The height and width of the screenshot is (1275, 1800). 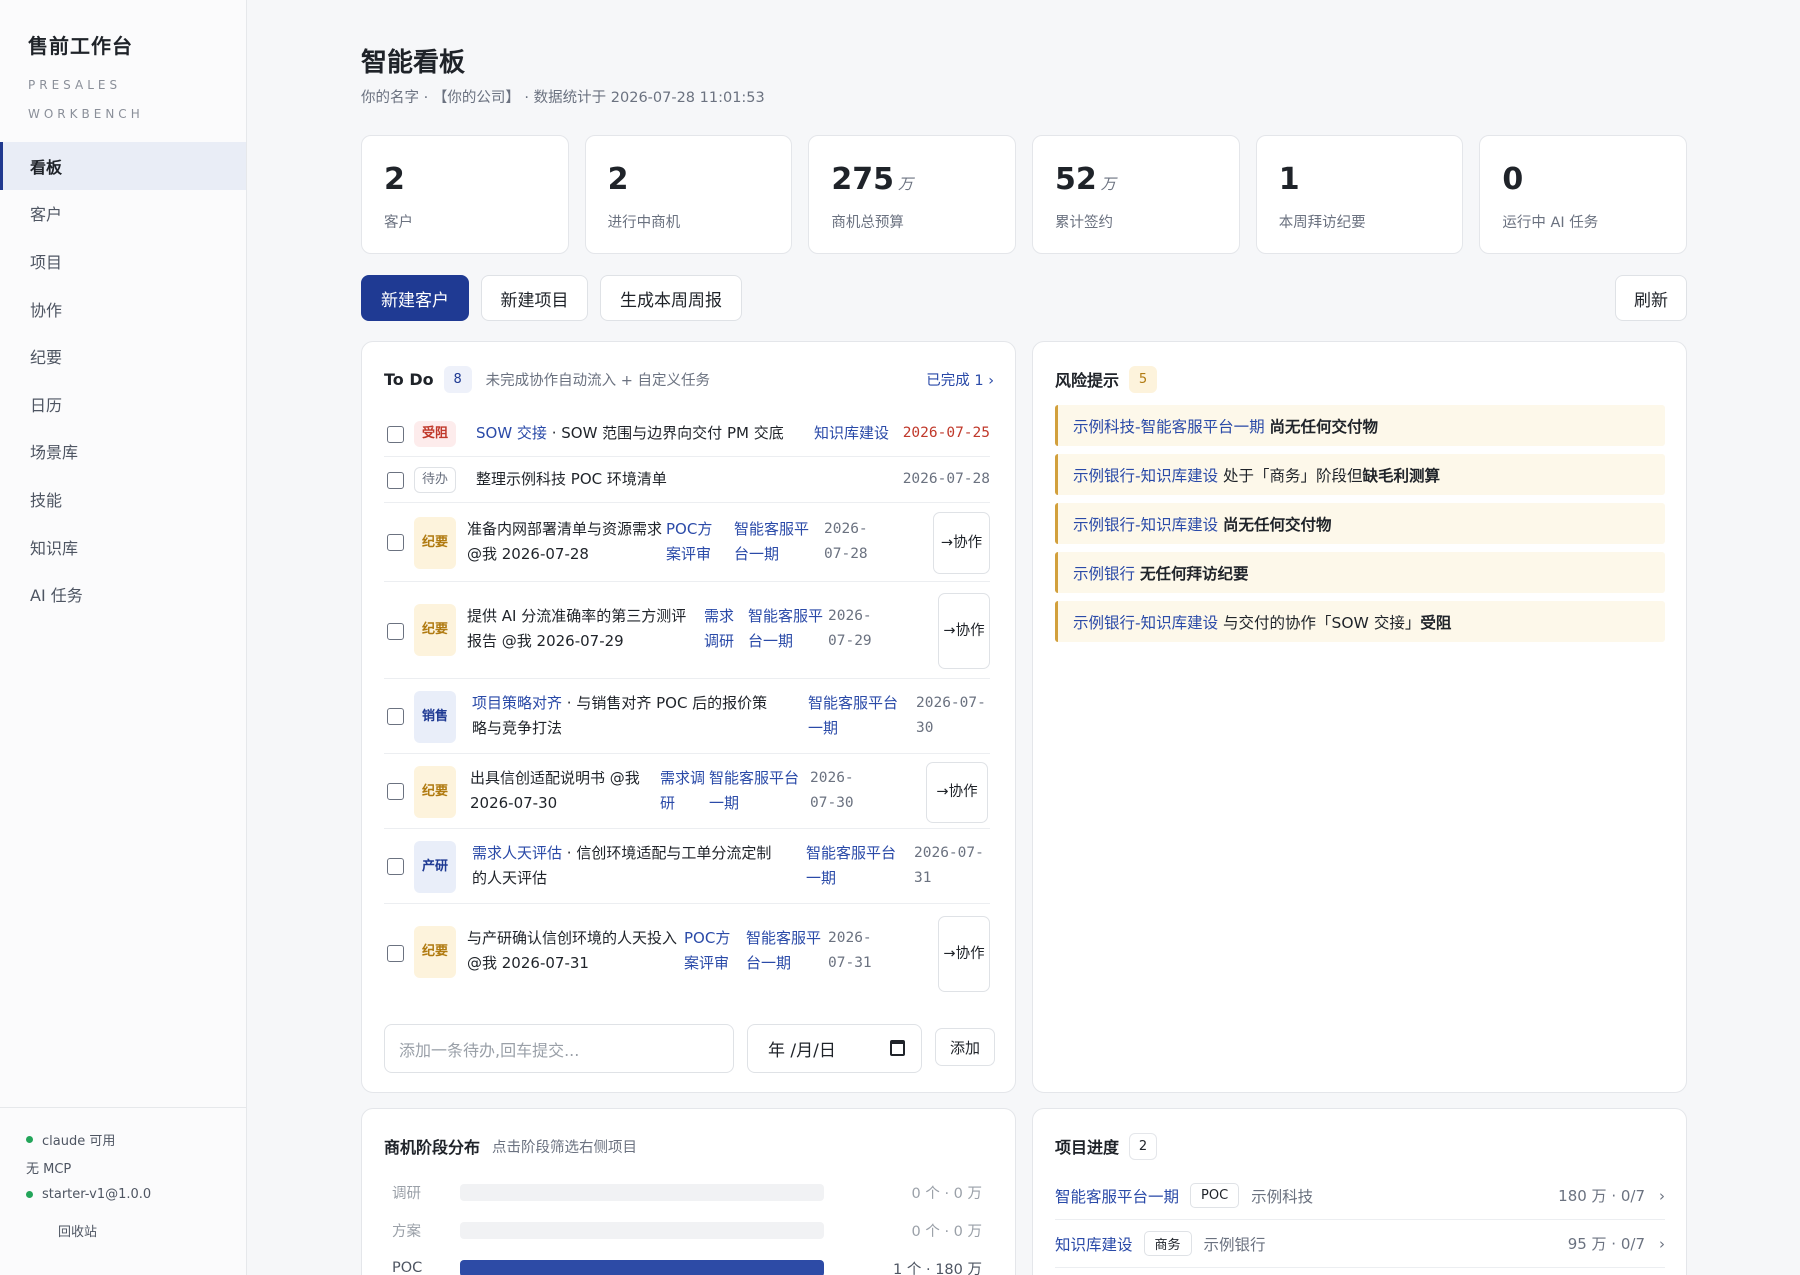 What do you see at coordinates (517, 853) in the screenshot?
I see `todo-link: 需求人天评估` at bounding box center [517, 853].